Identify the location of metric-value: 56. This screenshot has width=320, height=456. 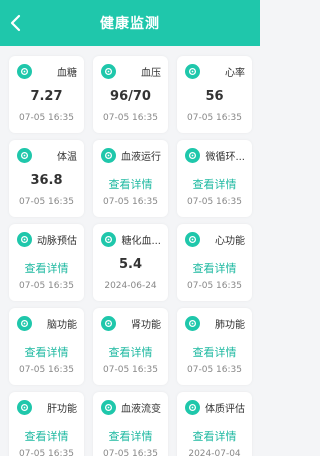
(214, 96).